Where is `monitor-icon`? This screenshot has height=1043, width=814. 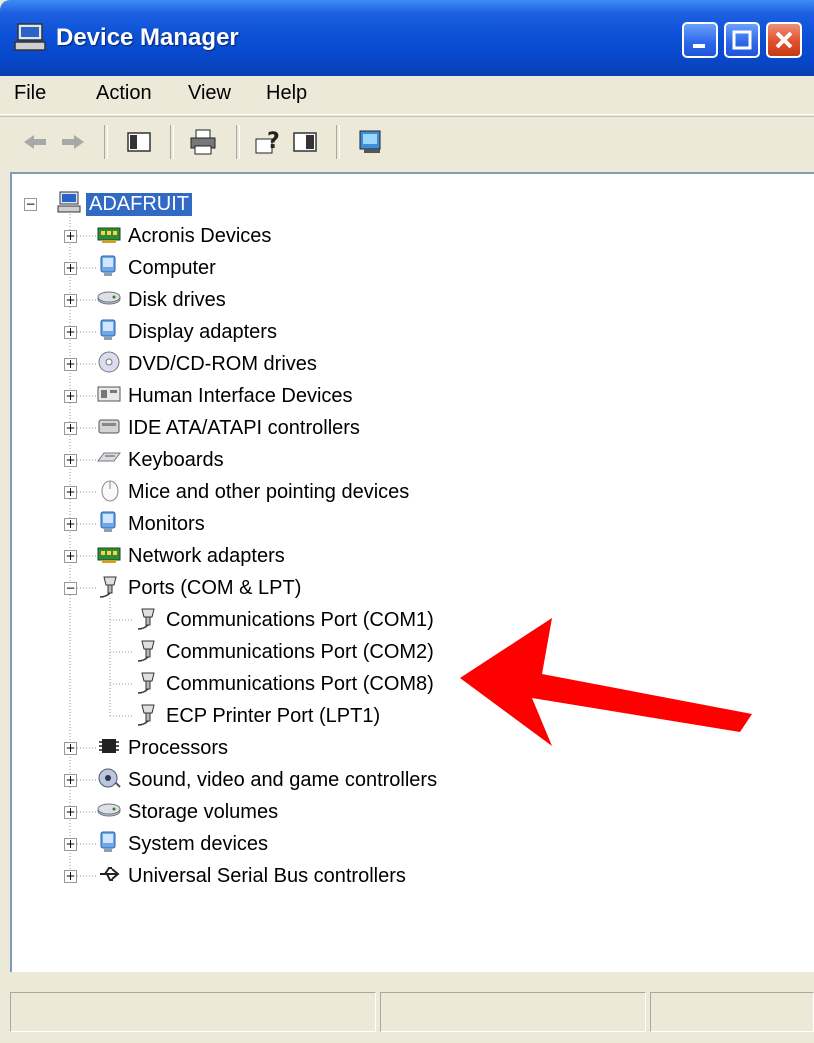 monitor-icon is located at coordinates (109, 524).